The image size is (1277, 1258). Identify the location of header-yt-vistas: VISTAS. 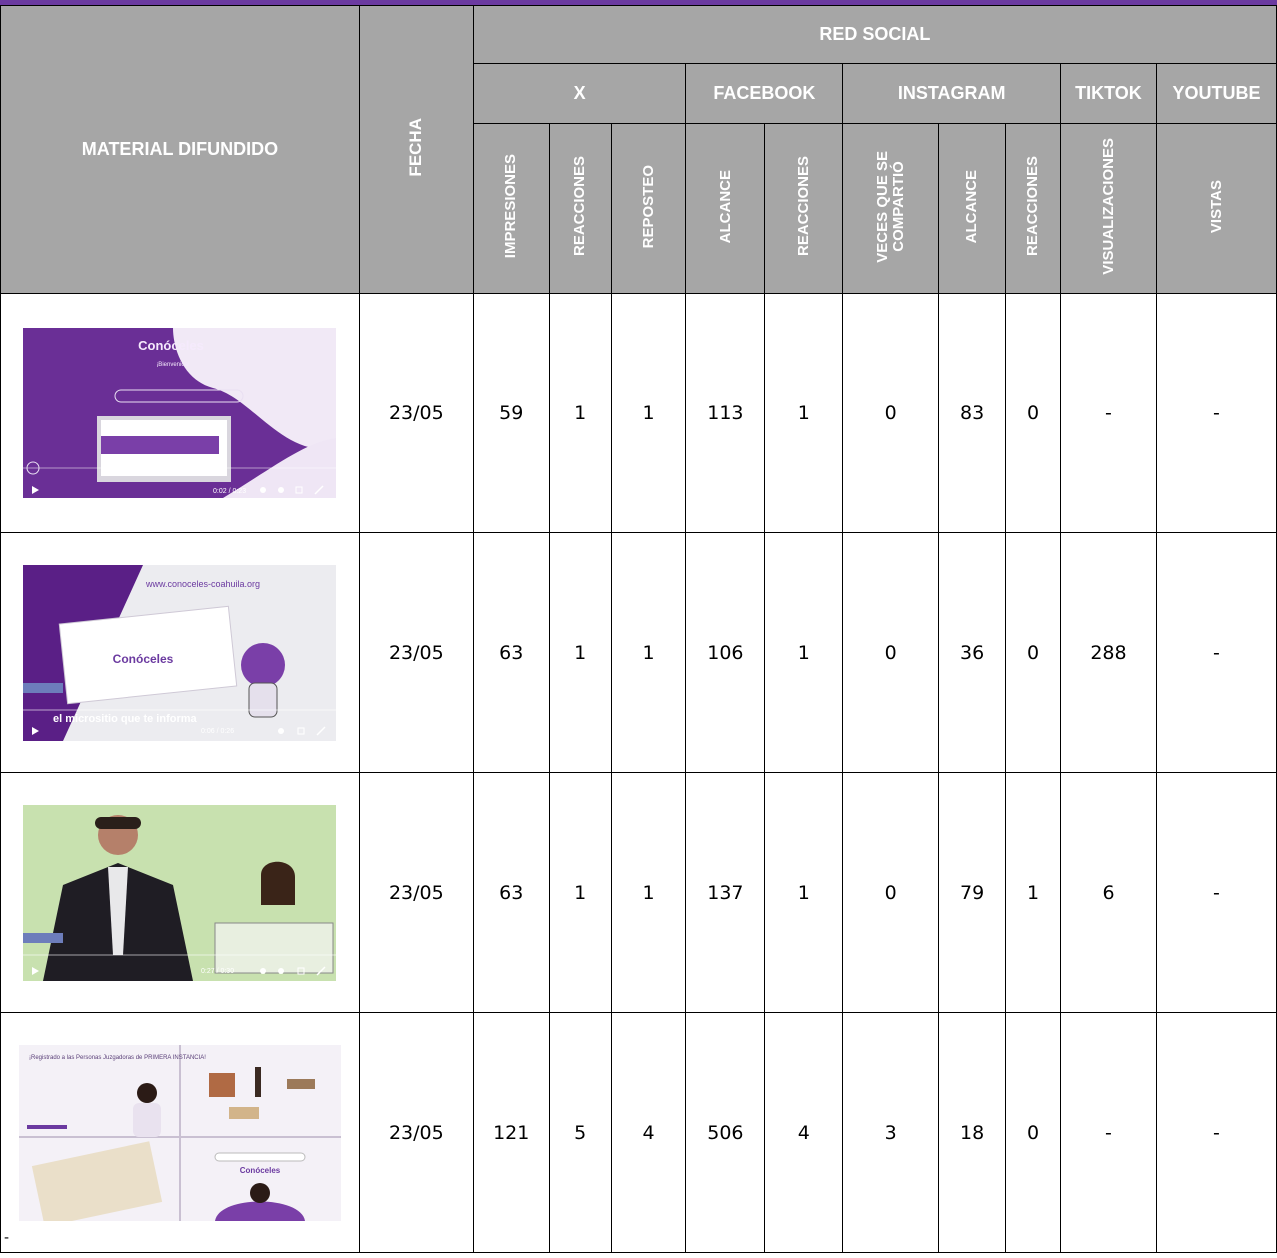
(1216, 208).